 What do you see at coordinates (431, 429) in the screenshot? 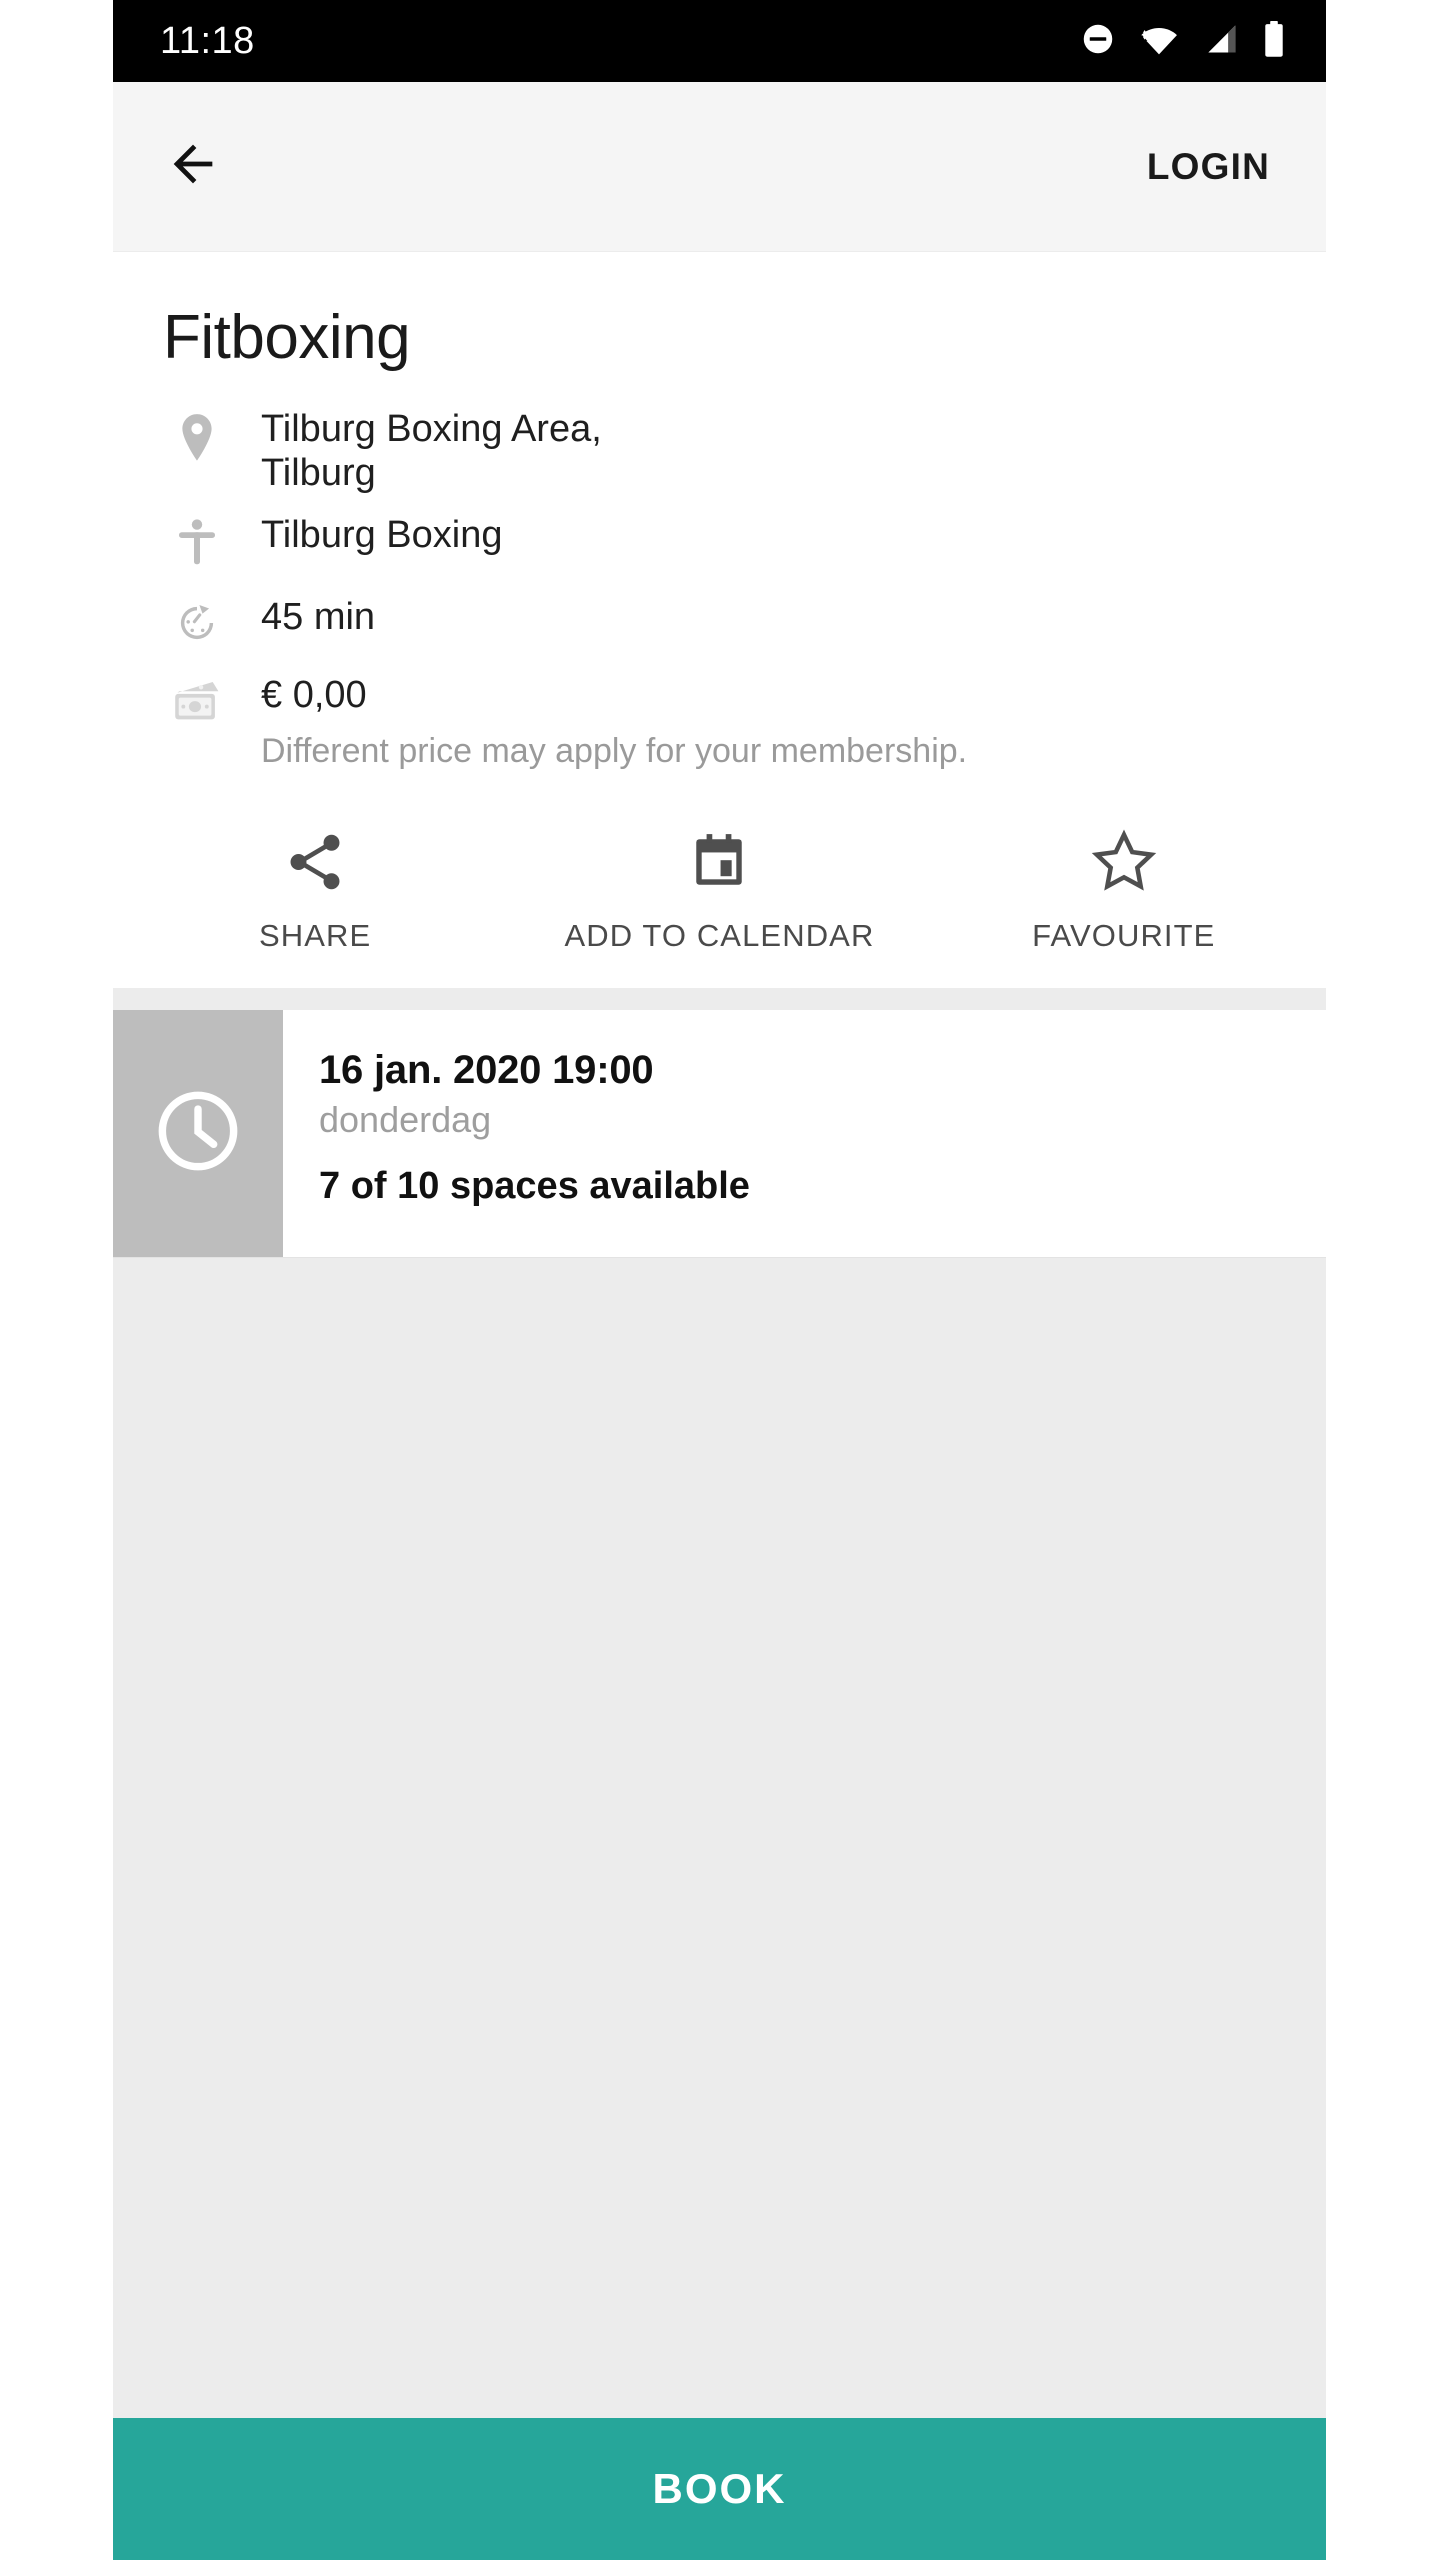
I see `location-line-1: Tilburg Boxing Area,` at bounding box center [431, 429].